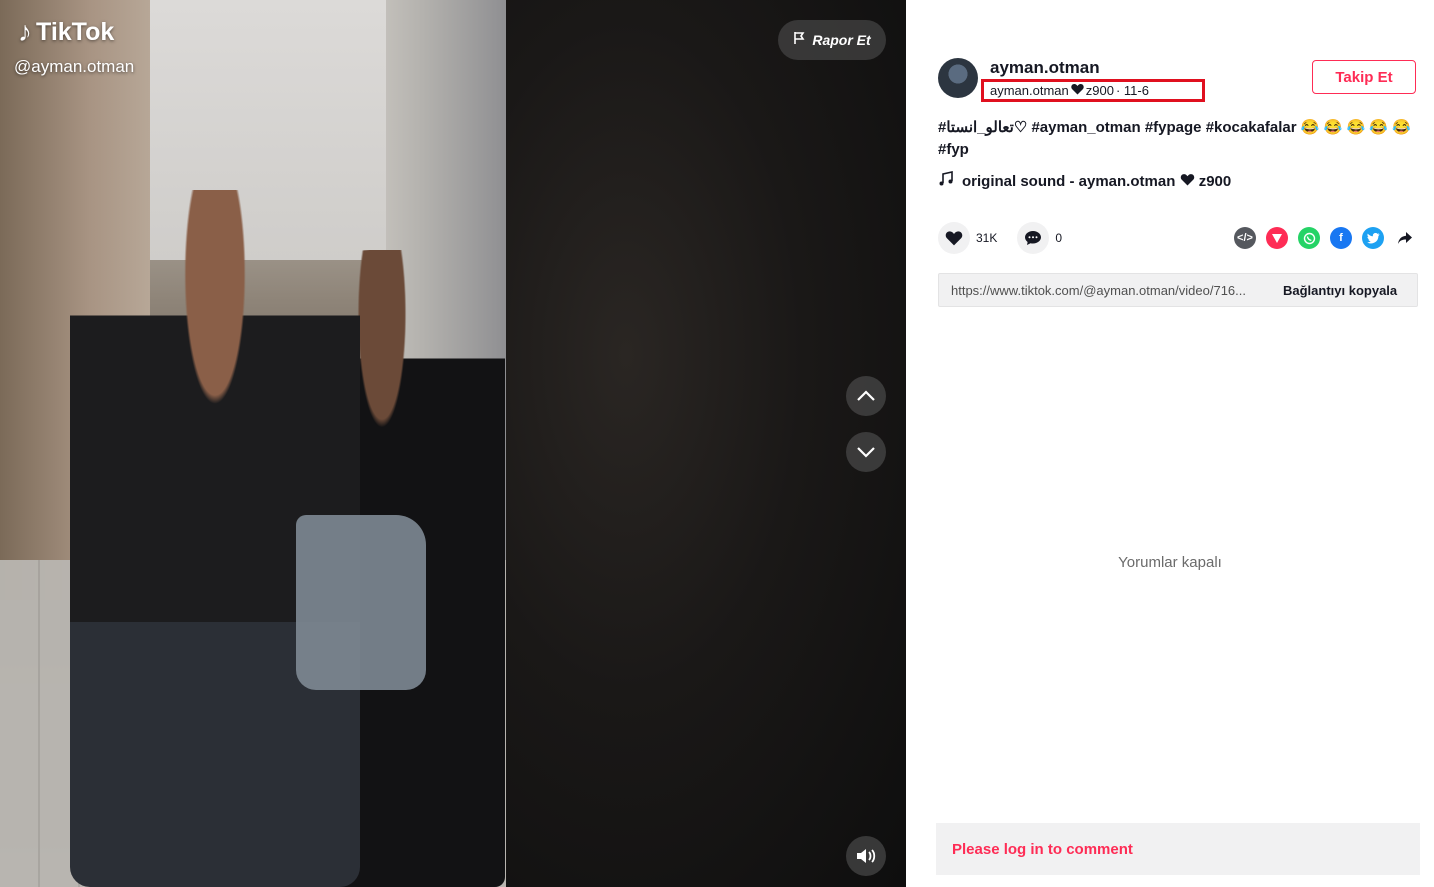 This screenshot has height=887, width=1434. I want to click on music-note-icon, so click(946, 181).